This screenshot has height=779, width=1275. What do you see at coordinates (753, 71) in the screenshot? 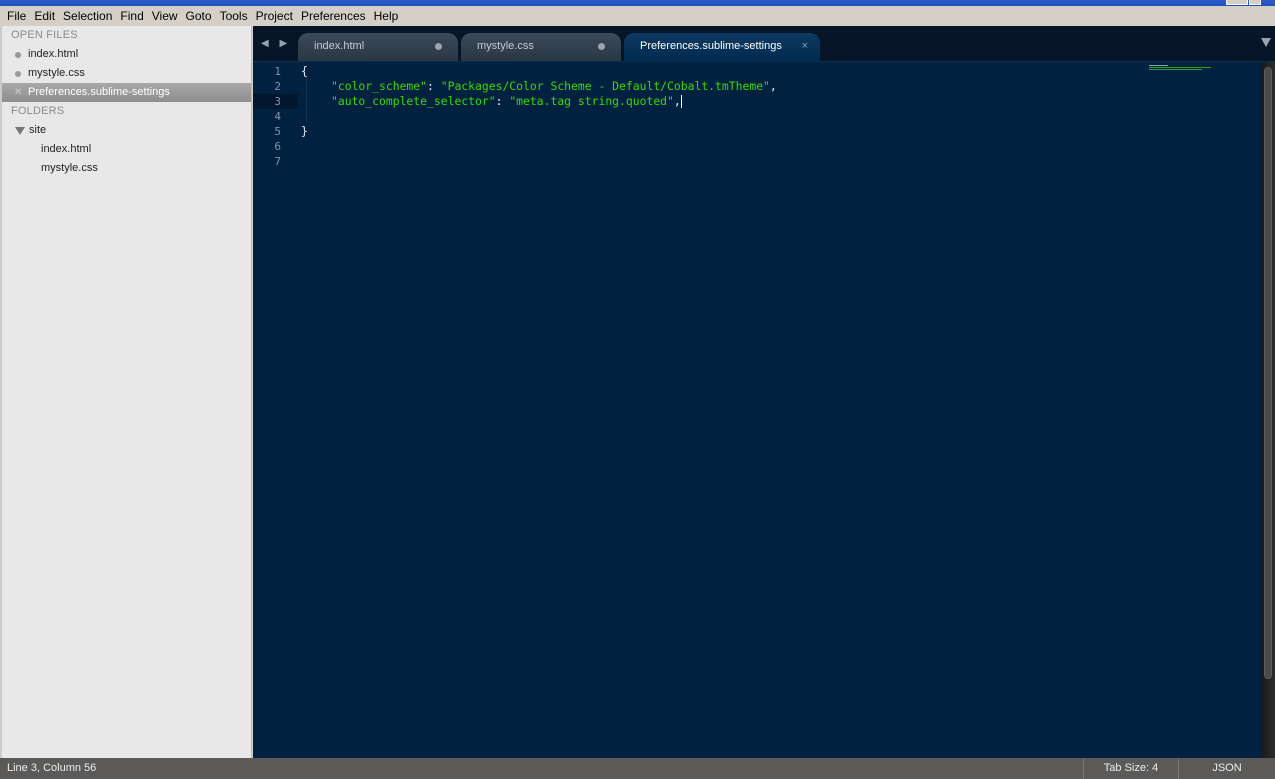
I see `code-line: 1 {` at bounding box center [753, 71].